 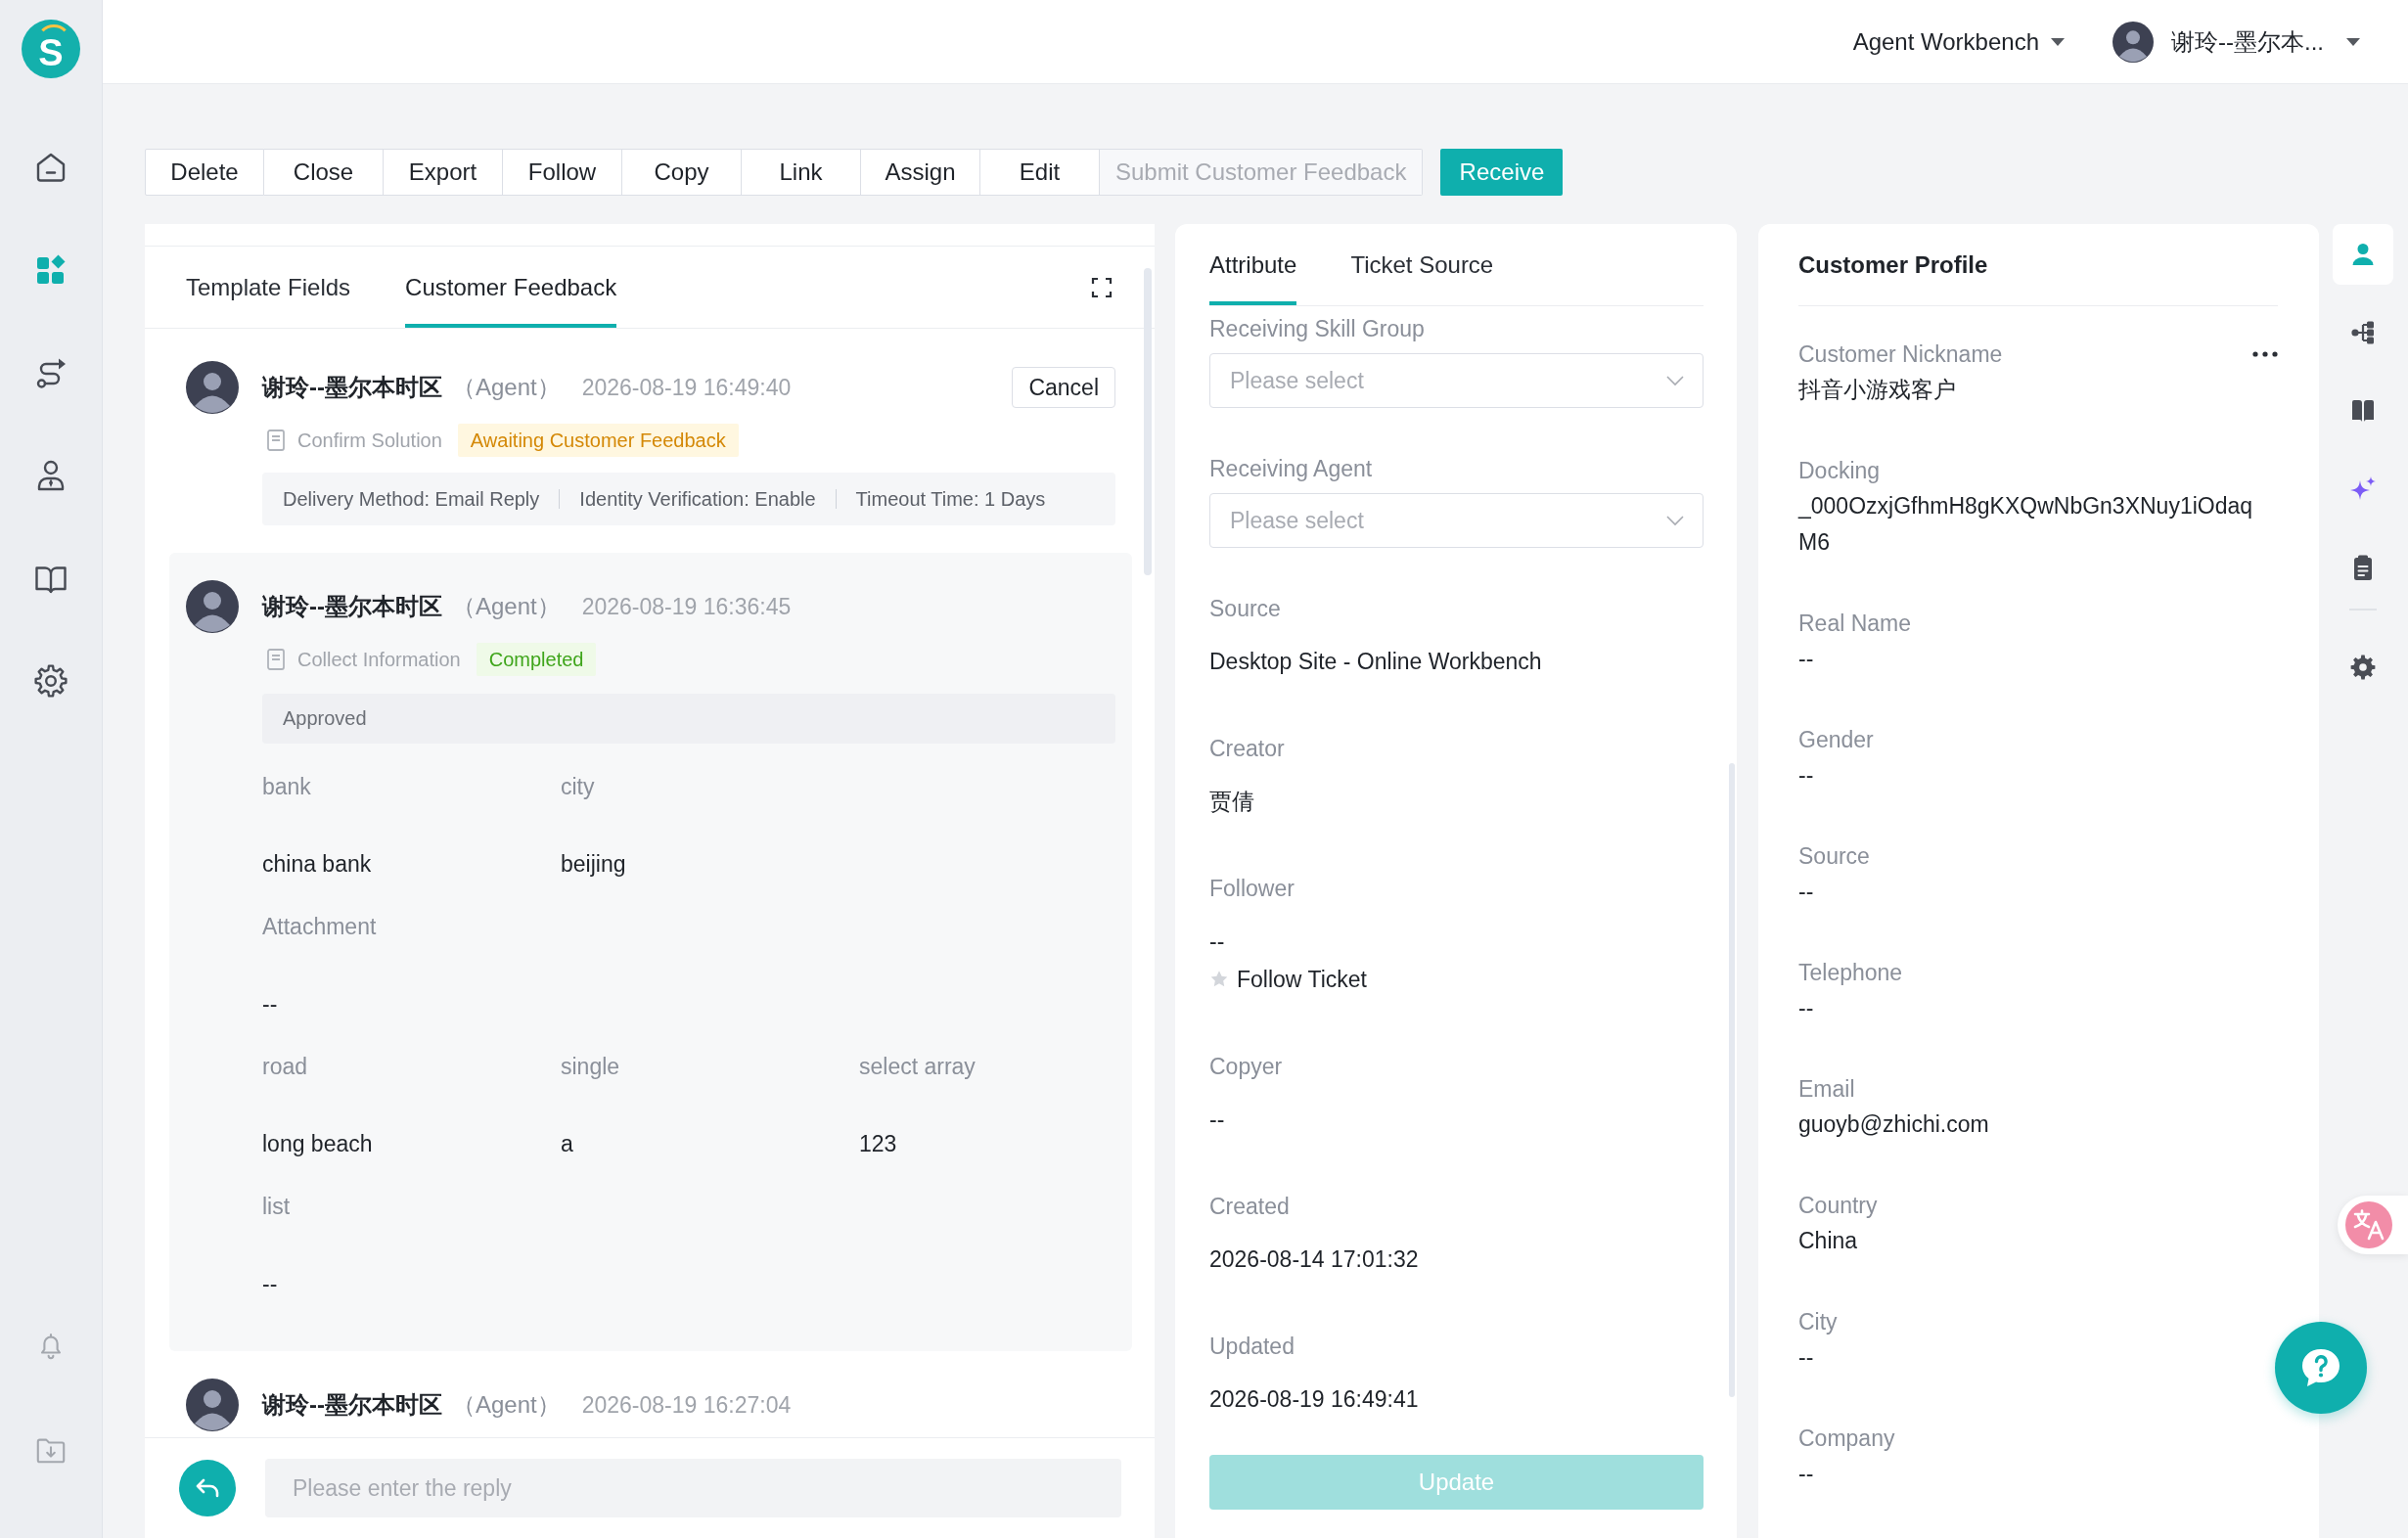 What do you see at coordinates (563, 172) in the screenshot?
I see `toolbar-button: Follow` at bounding box center [563, 172].